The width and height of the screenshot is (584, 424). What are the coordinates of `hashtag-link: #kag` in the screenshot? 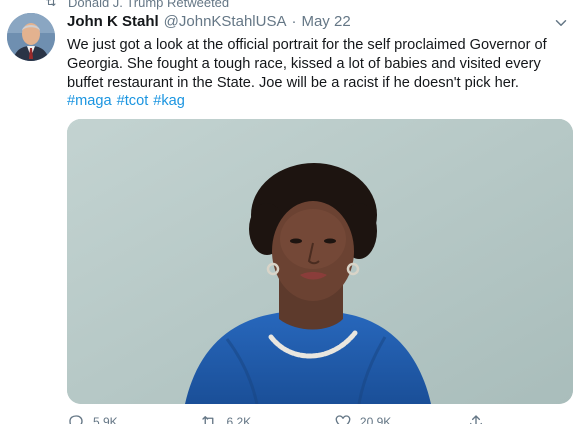 It's located at (169, 101).